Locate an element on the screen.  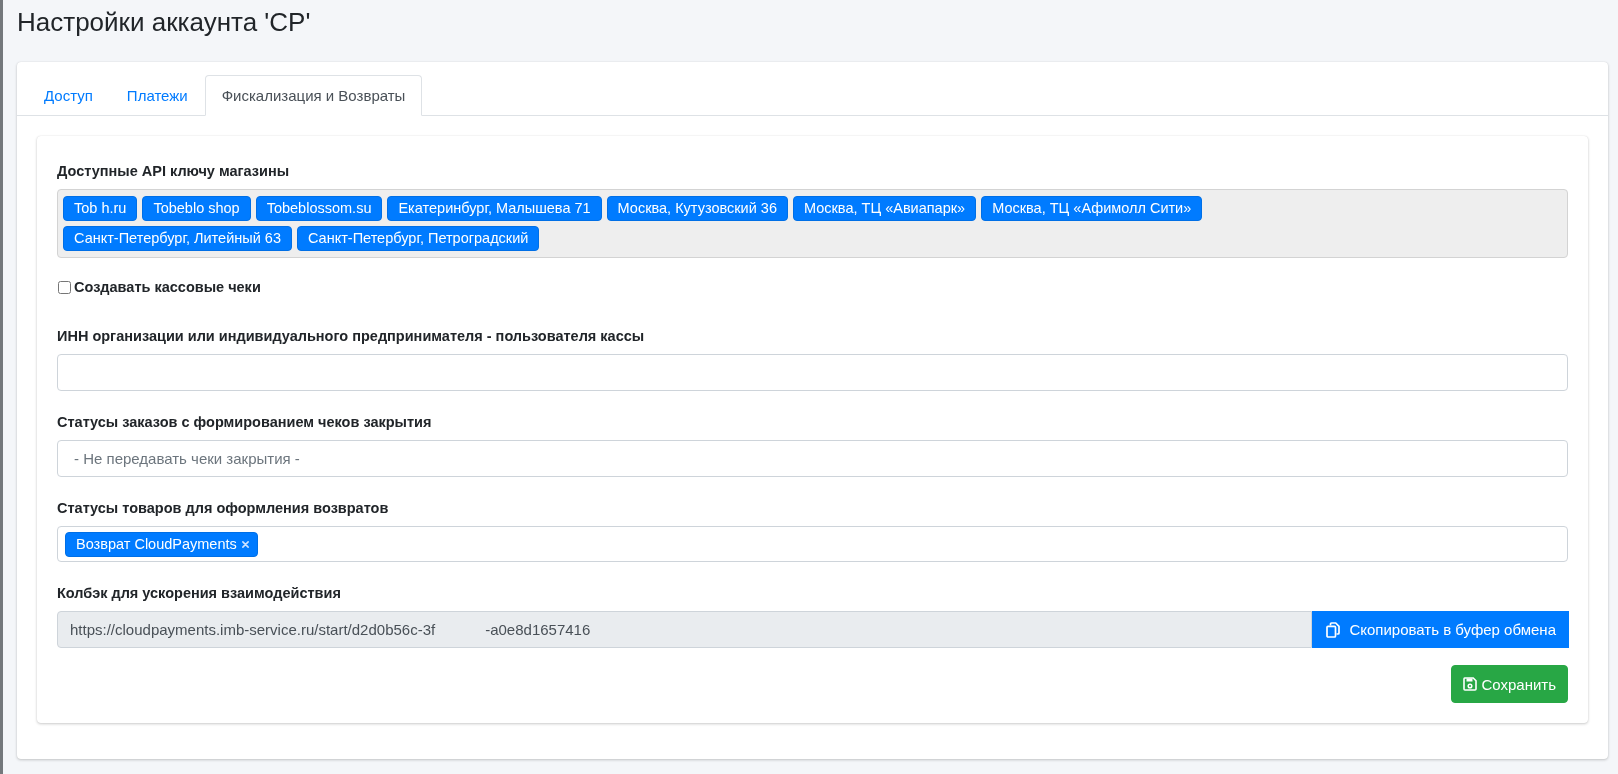
shop-tag: Tobeblossom.su is located at coordinates (319, 208).